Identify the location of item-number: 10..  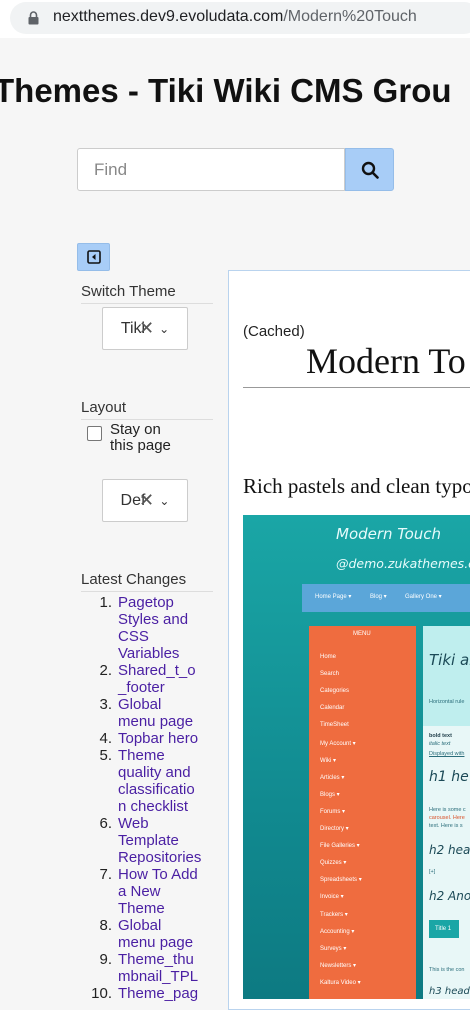
(101, 993).